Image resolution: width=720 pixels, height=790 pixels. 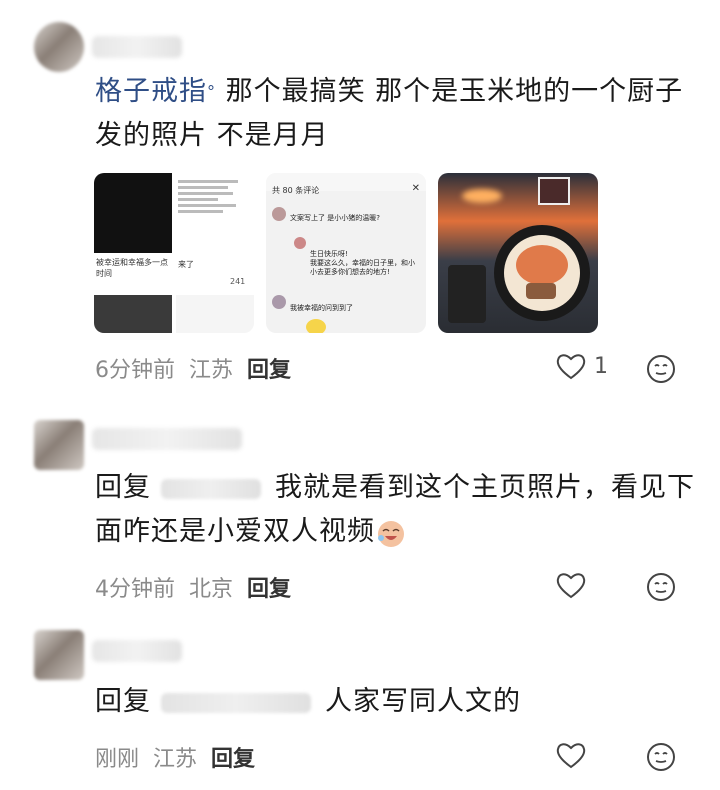 What do you see at coordinates (601, 366) in the screenshot?
I see `like-count: 1` at bounding box center [601, 366].